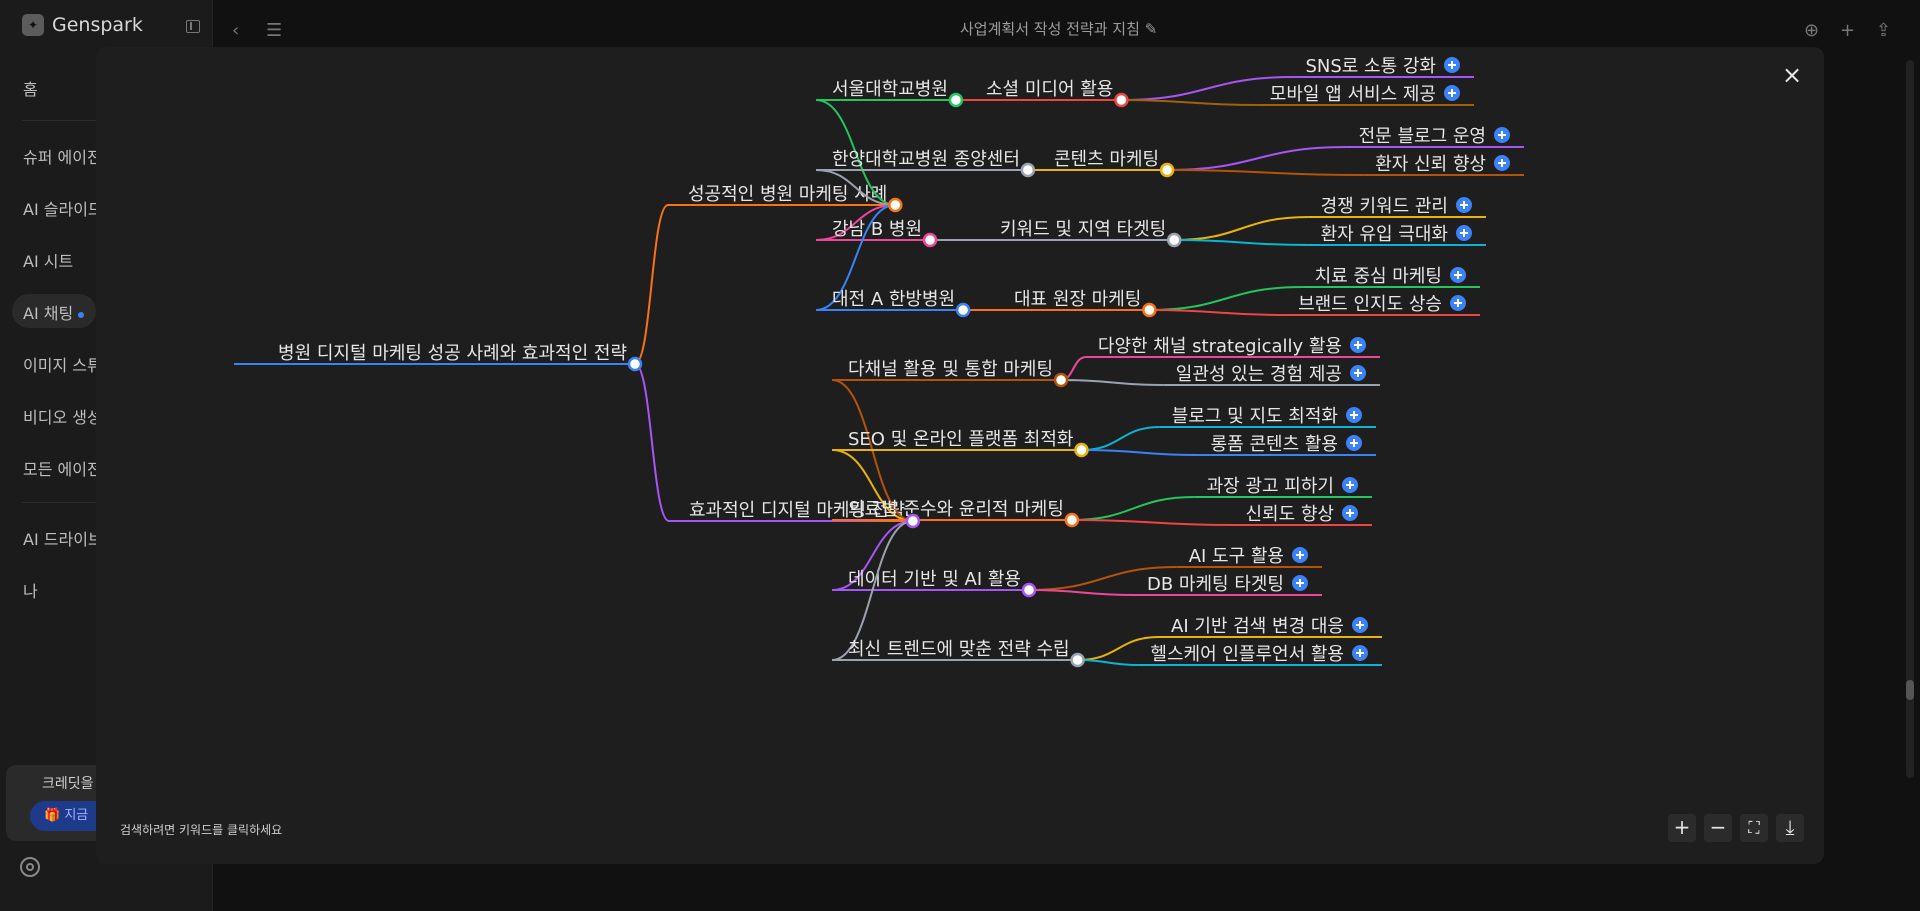  What do you see at coordinates (1151, 29) in the screenshot?
I see `edit-icon: ✎` at bounding box center [1151, 29].